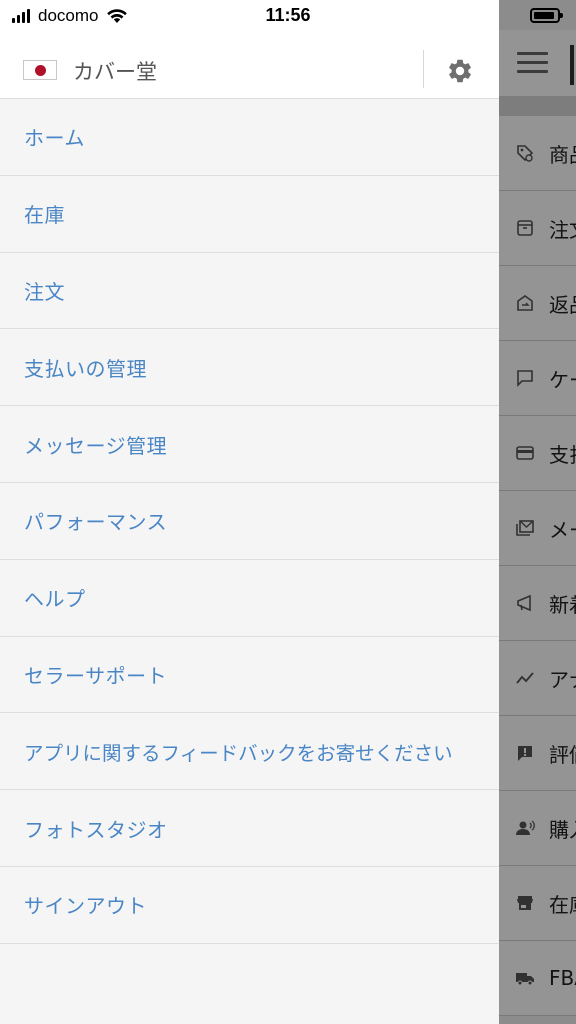  What do you see at coordinates (546, 15) in the screenshot?
I see `battery-icon` at bounding box center [546, 15].